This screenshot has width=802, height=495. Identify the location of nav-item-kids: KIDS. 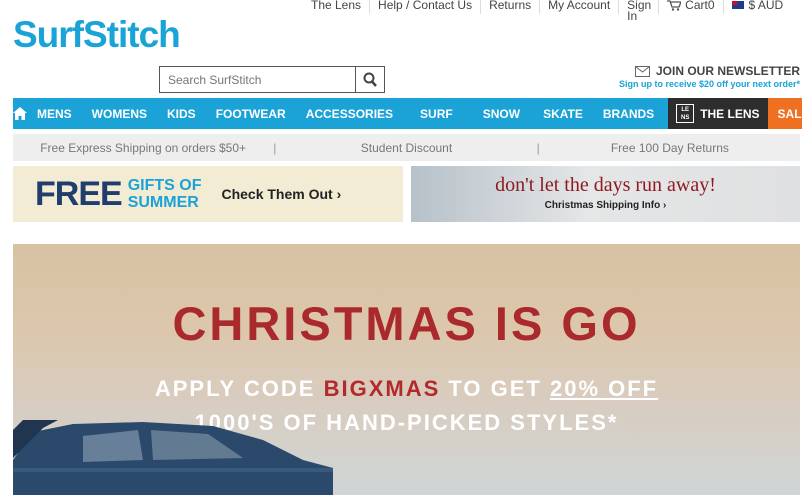
(181, 113).